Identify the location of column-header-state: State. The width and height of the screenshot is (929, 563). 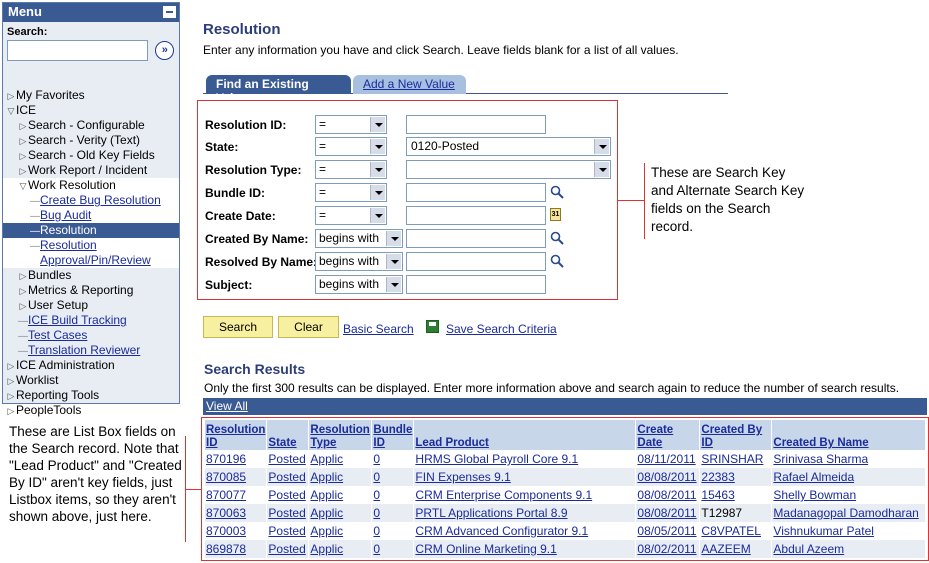
(288, 435).